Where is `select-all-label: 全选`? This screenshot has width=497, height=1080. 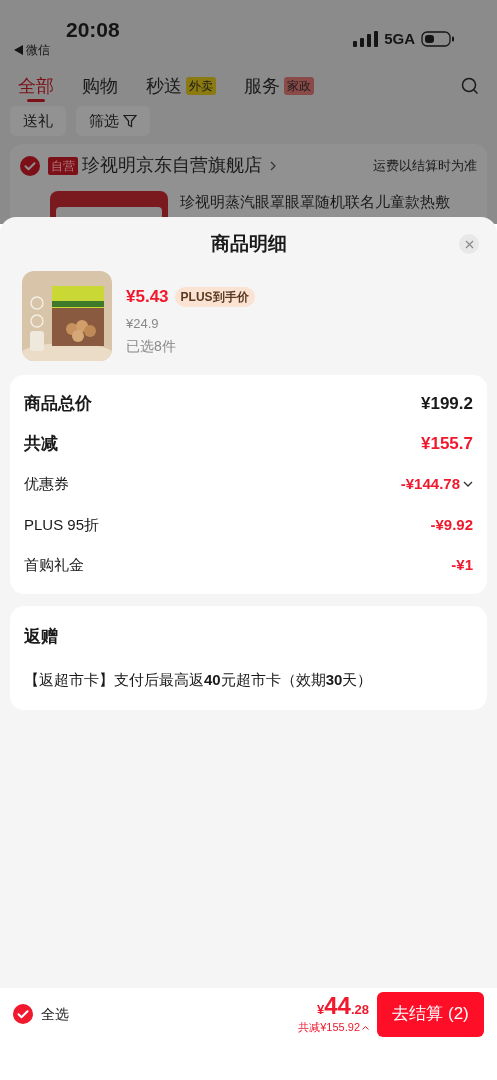 select-all-label: 全选 is located at coordinates (55, 1014).